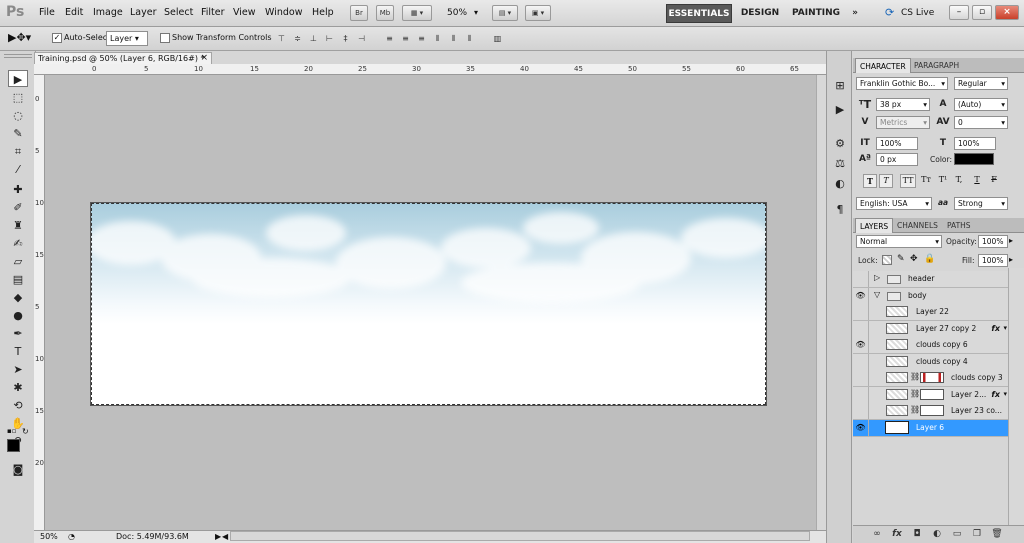 Image resolution: width=1024 pixels, height=543 pixels. What do you see at coordinates (930, 345) in the screenshot?
I see `layer-row: 👁 clouds copy 6` at bounding box center [930, 345].